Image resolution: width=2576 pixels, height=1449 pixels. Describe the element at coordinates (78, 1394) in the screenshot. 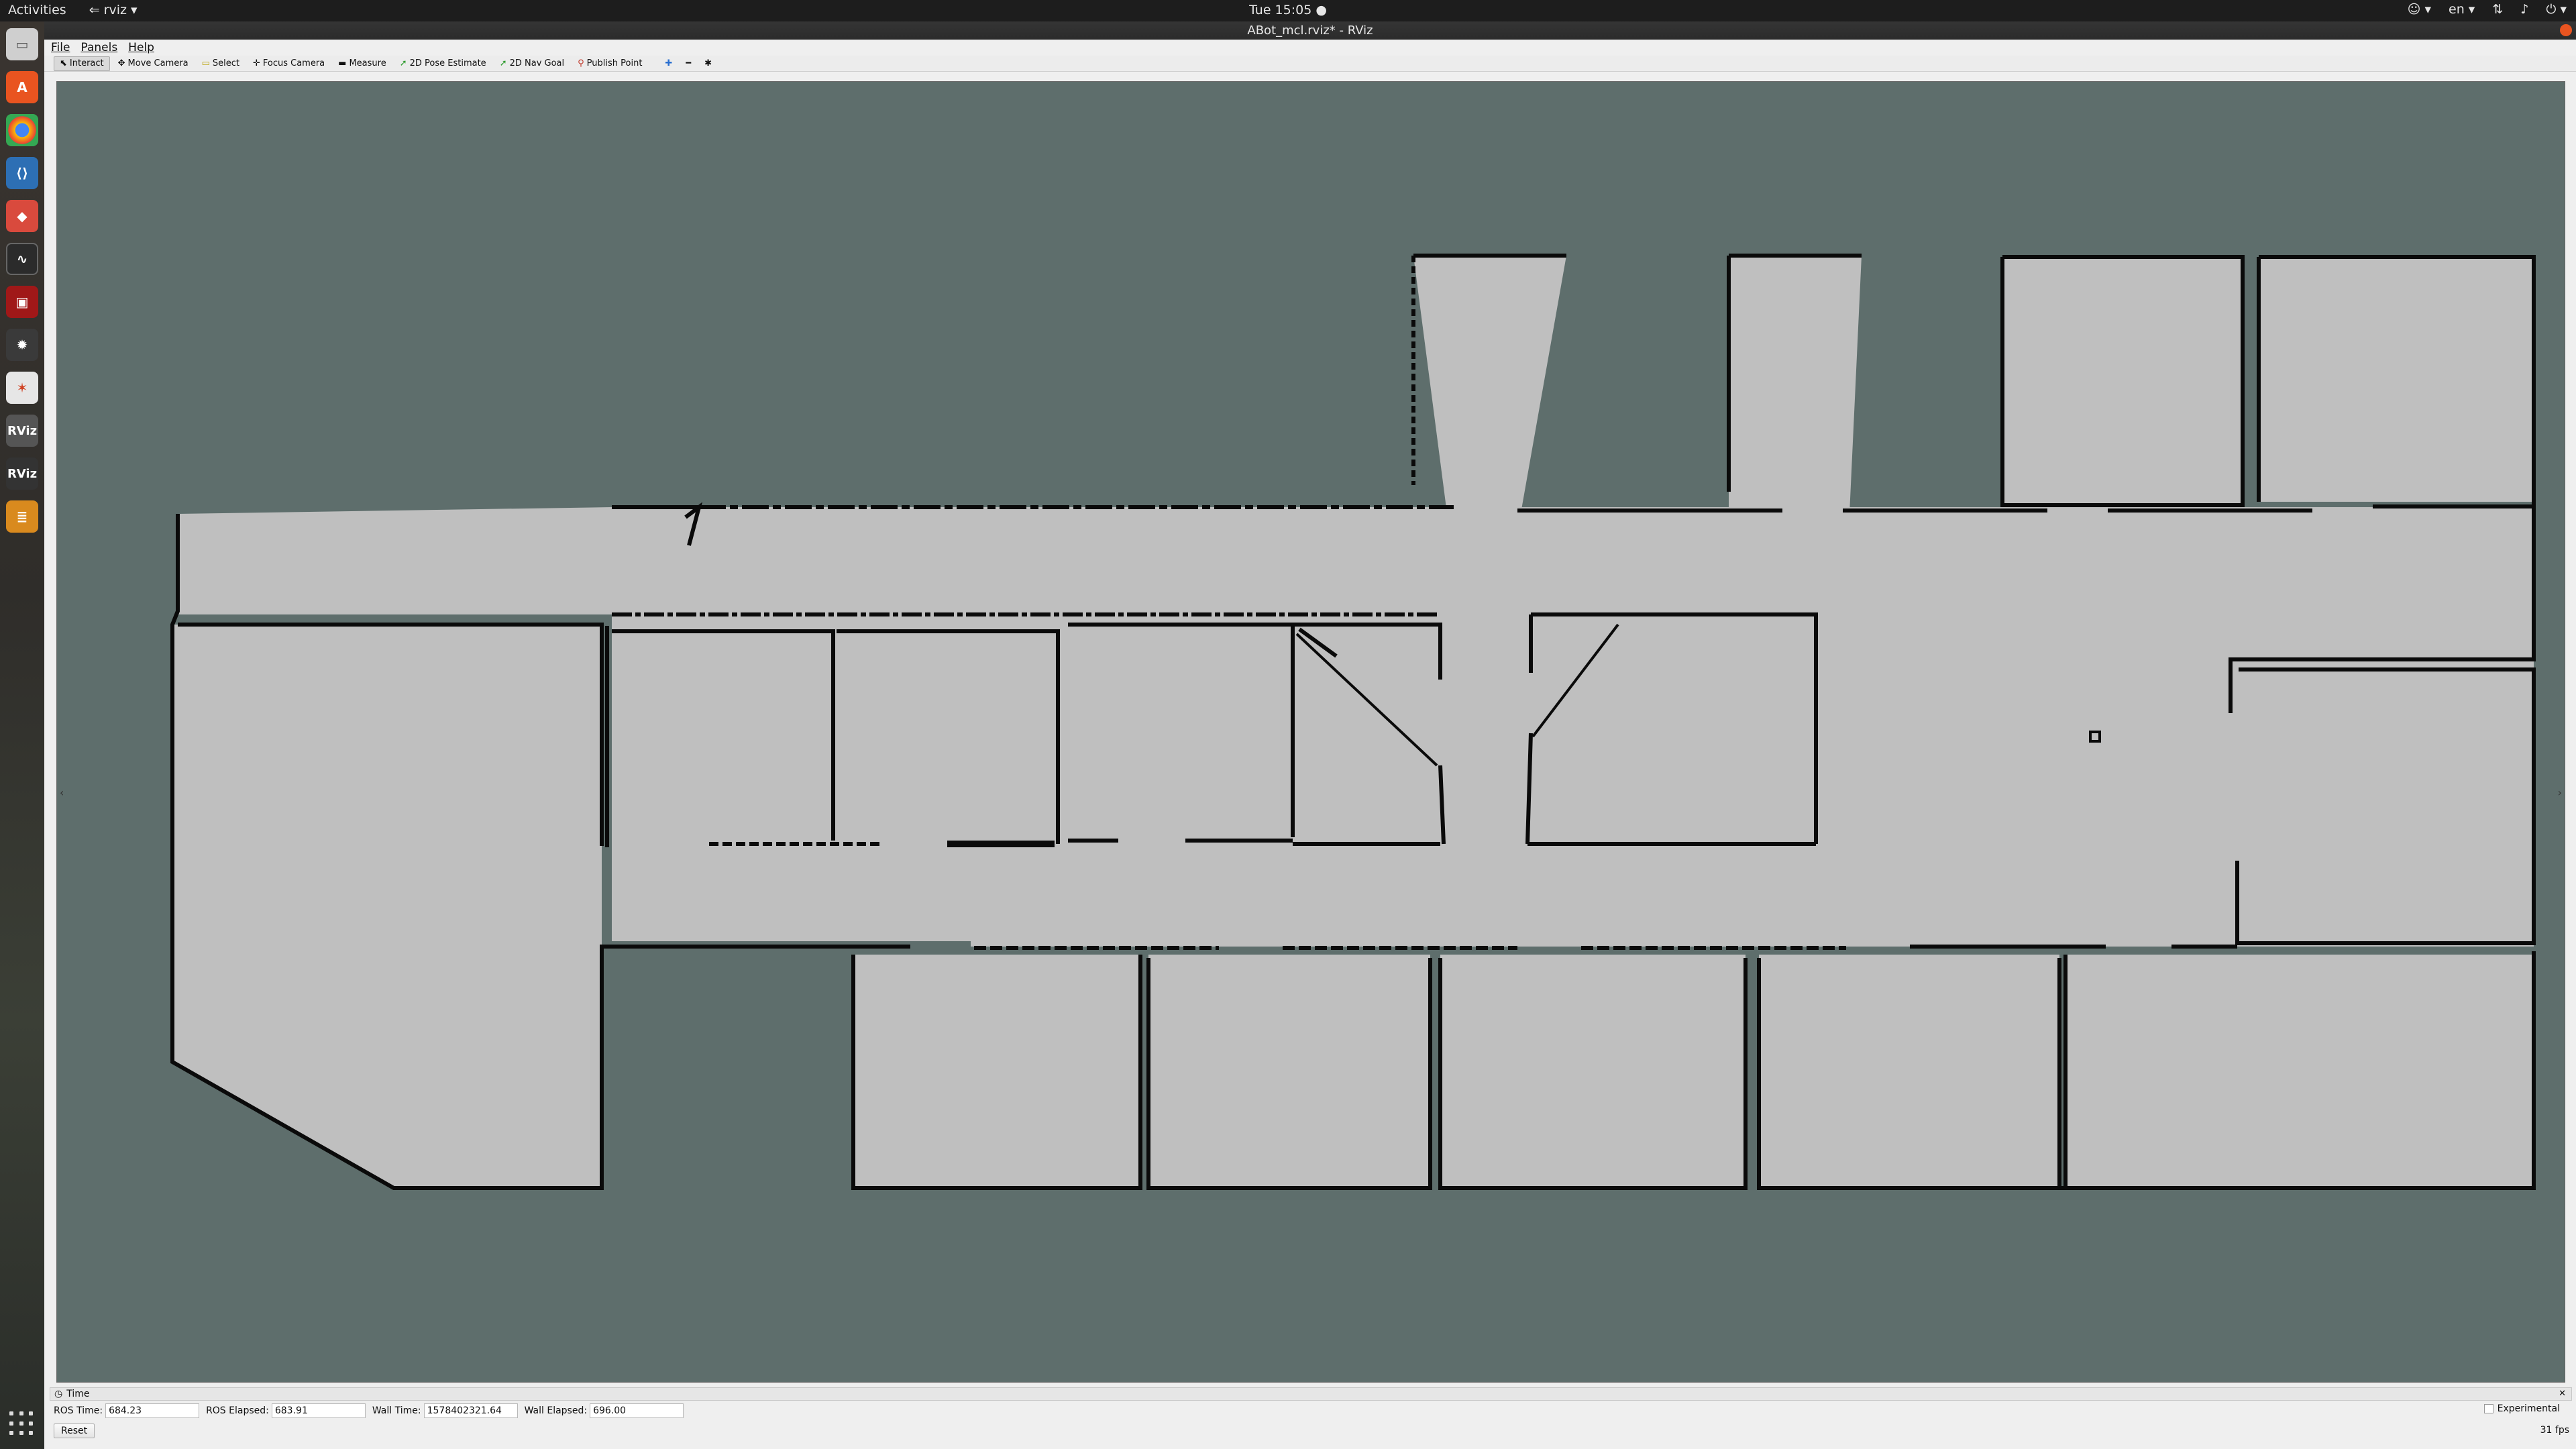

I see `time-panel-title: Time` at that location.